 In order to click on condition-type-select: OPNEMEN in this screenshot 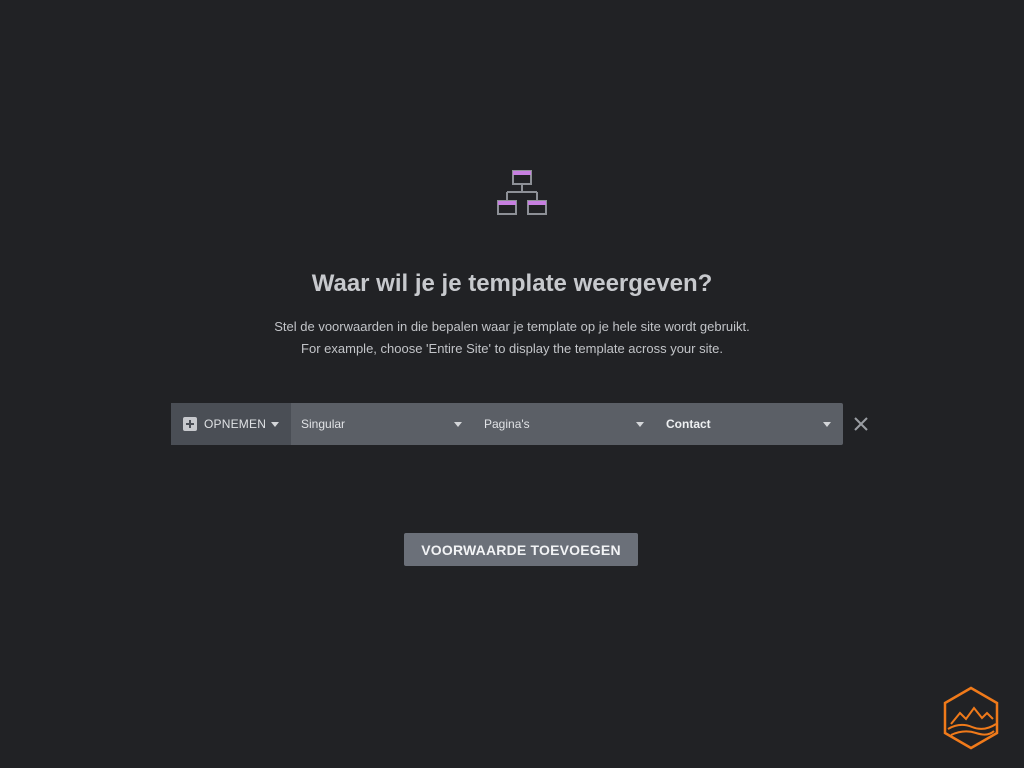, I will do `click(231, 424)`.